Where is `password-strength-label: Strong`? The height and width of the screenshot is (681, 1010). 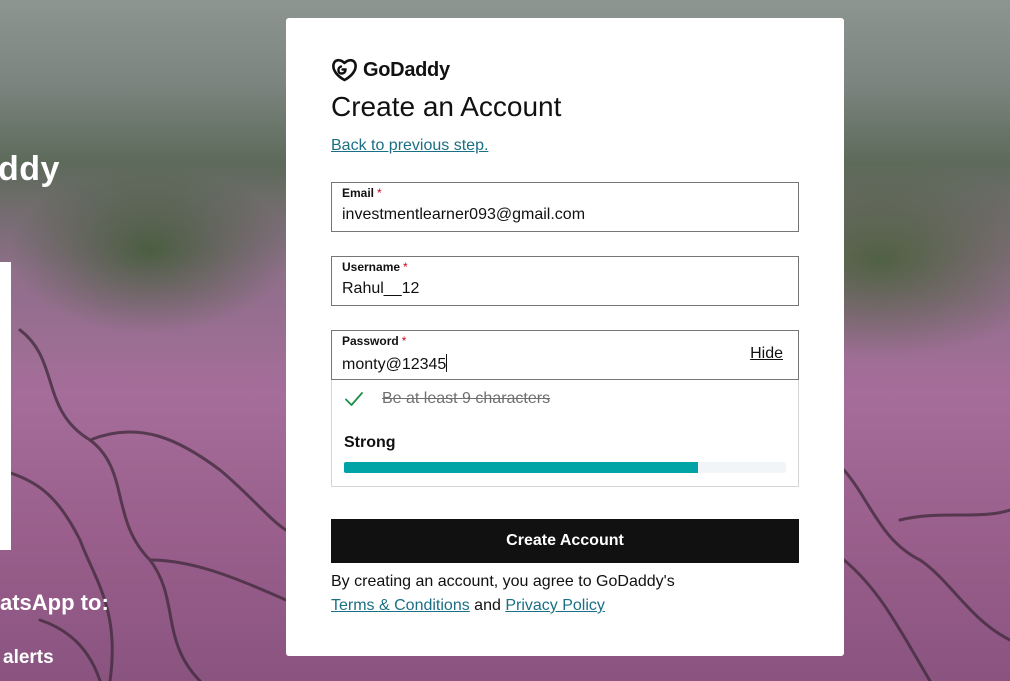
password-strength-label: Strong is located at coordinates (370, 442).